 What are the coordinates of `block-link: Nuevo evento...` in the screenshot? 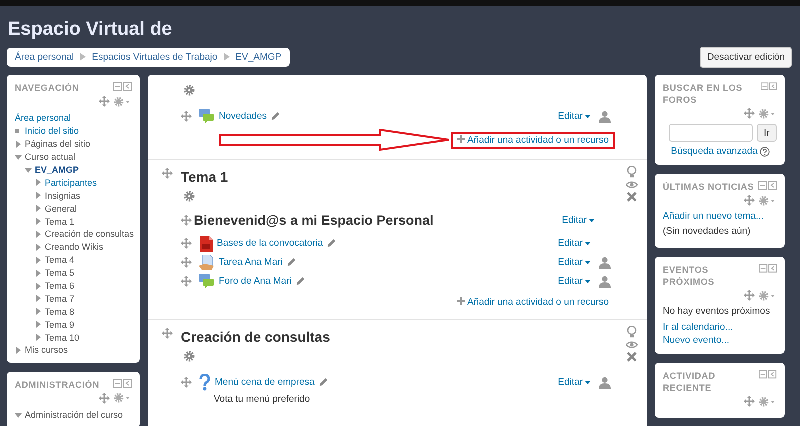 It's located at (696, 340).